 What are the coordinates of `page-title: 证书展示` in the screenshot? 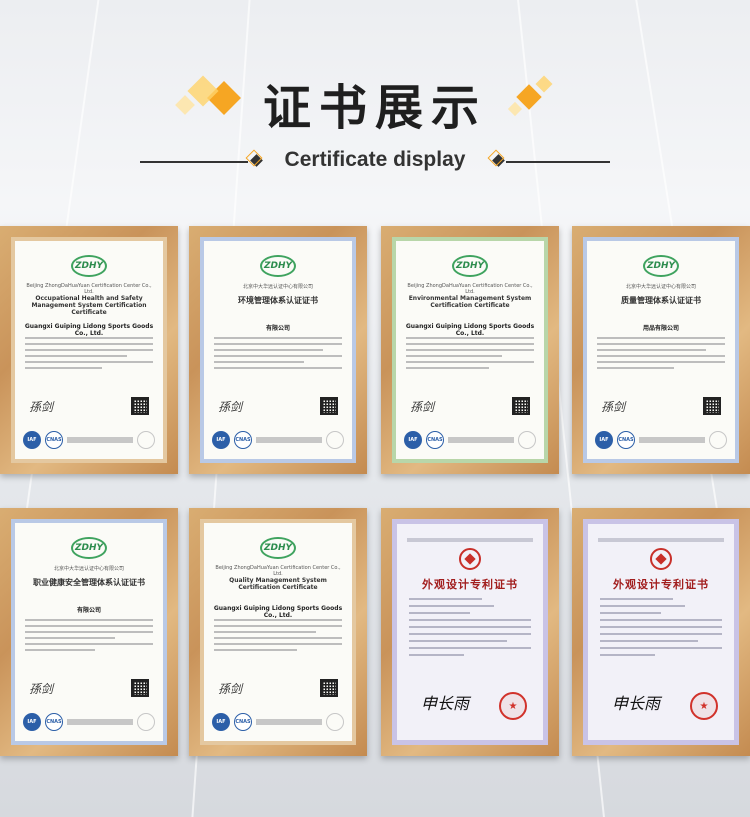 It's located at (374, 108).